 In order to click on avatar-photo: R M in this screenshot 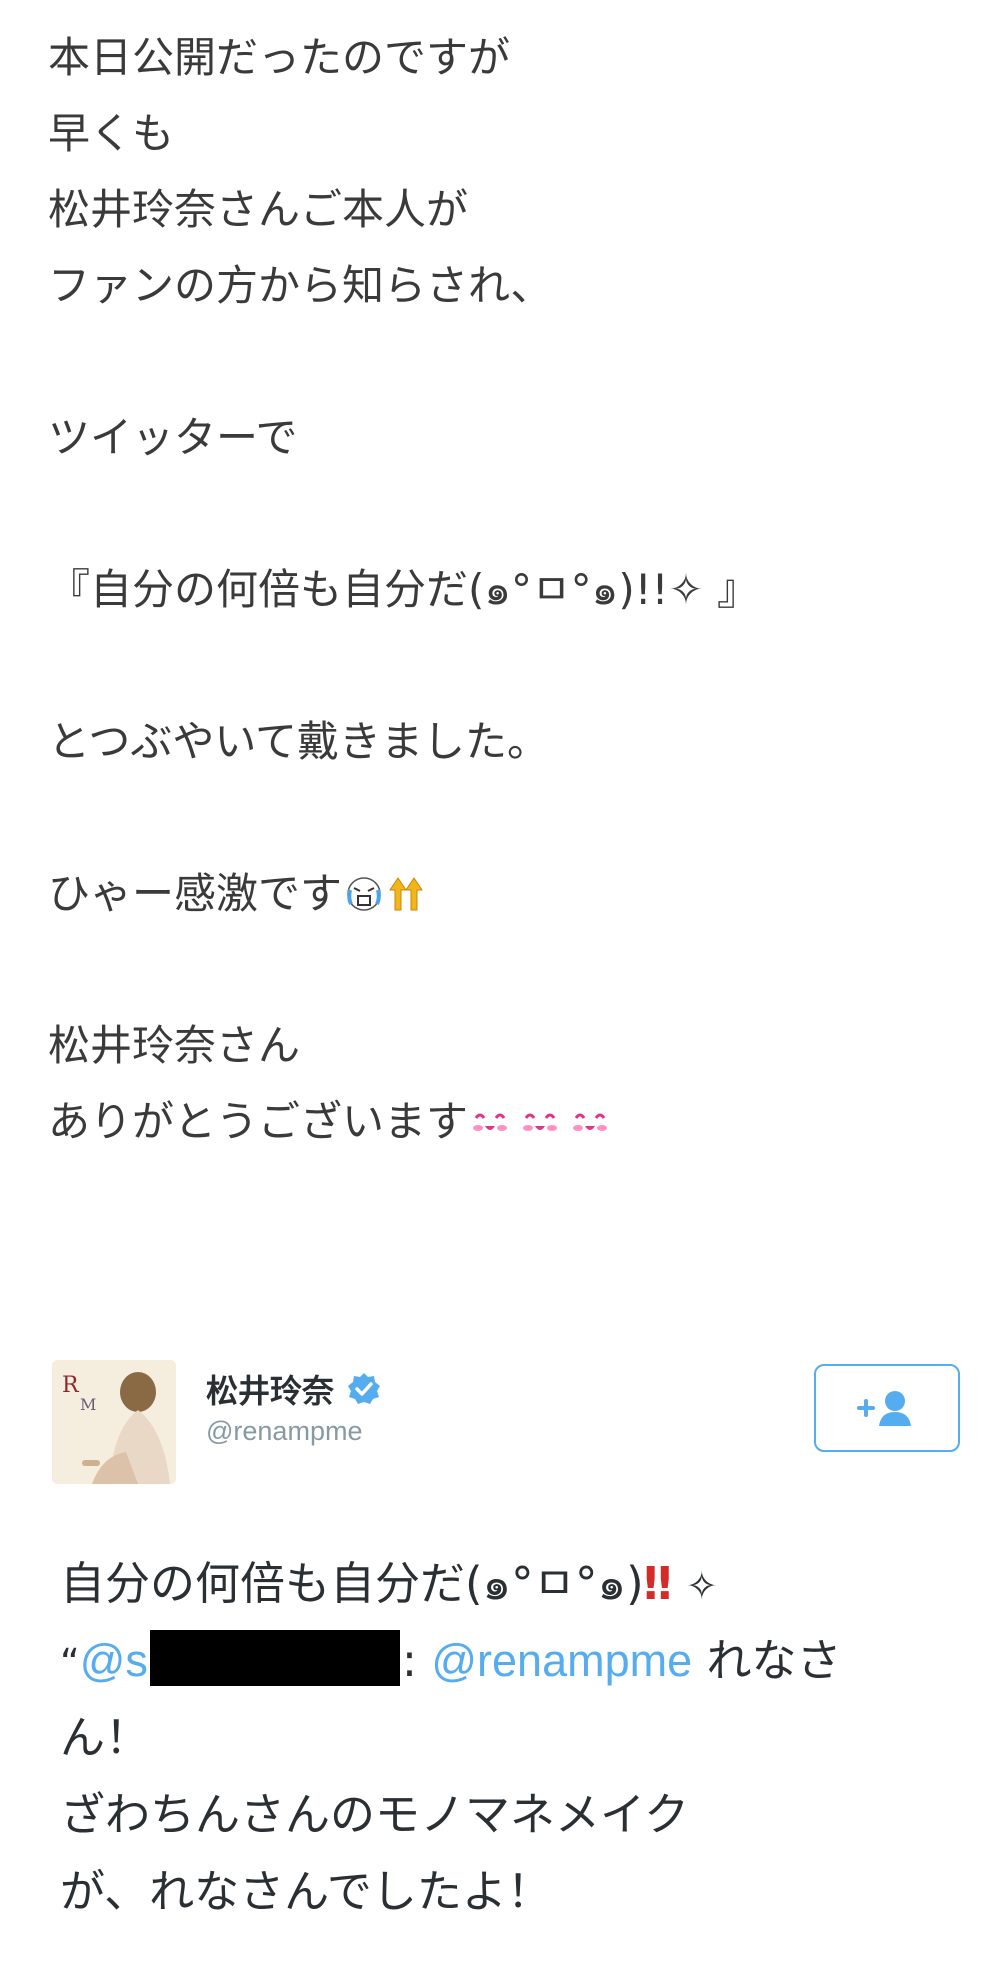, I will do `click(114, 1422)`.